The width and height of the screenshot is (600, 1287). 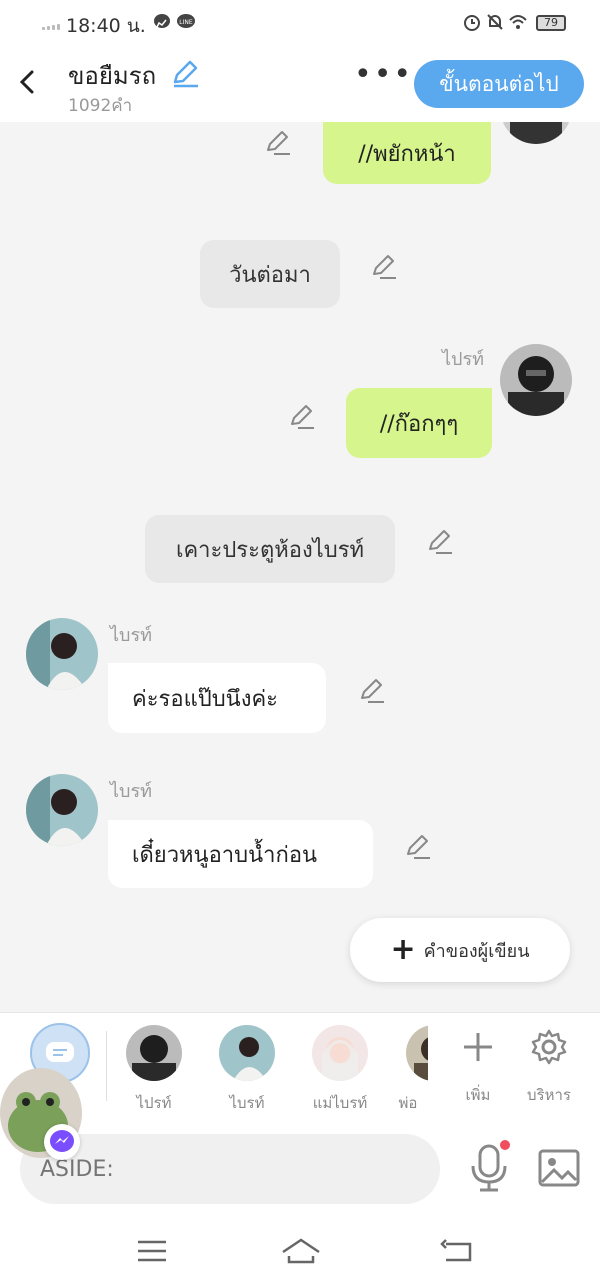 I want to click on menu-icon, so click(x=152, y=1251).